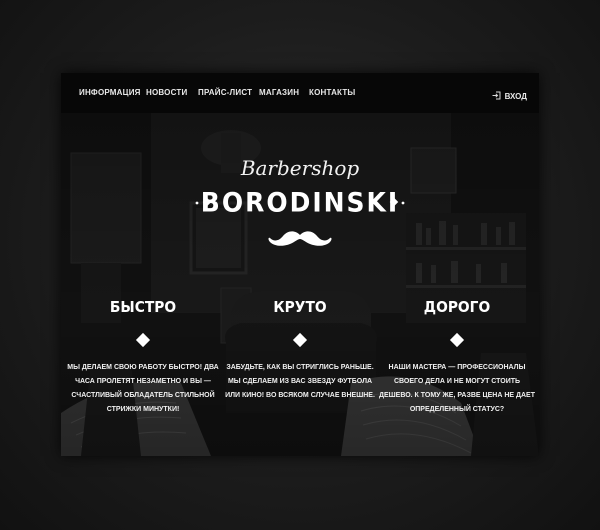  I want to click on nav-item-contacts: КОНТАКТЫ, so click(332, 92).